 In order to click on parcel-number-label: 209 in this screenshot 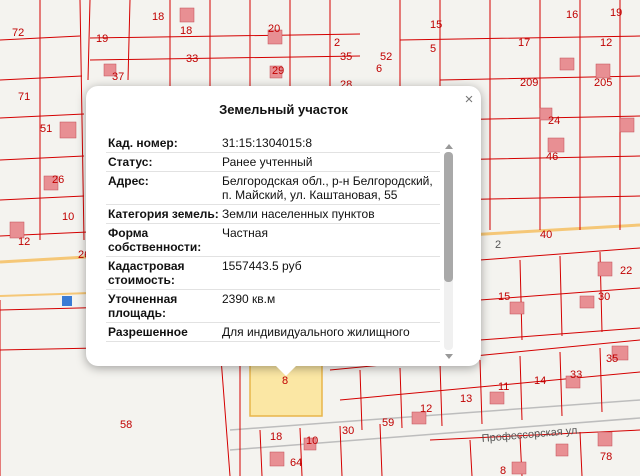, I will do `click(529, 83)`.